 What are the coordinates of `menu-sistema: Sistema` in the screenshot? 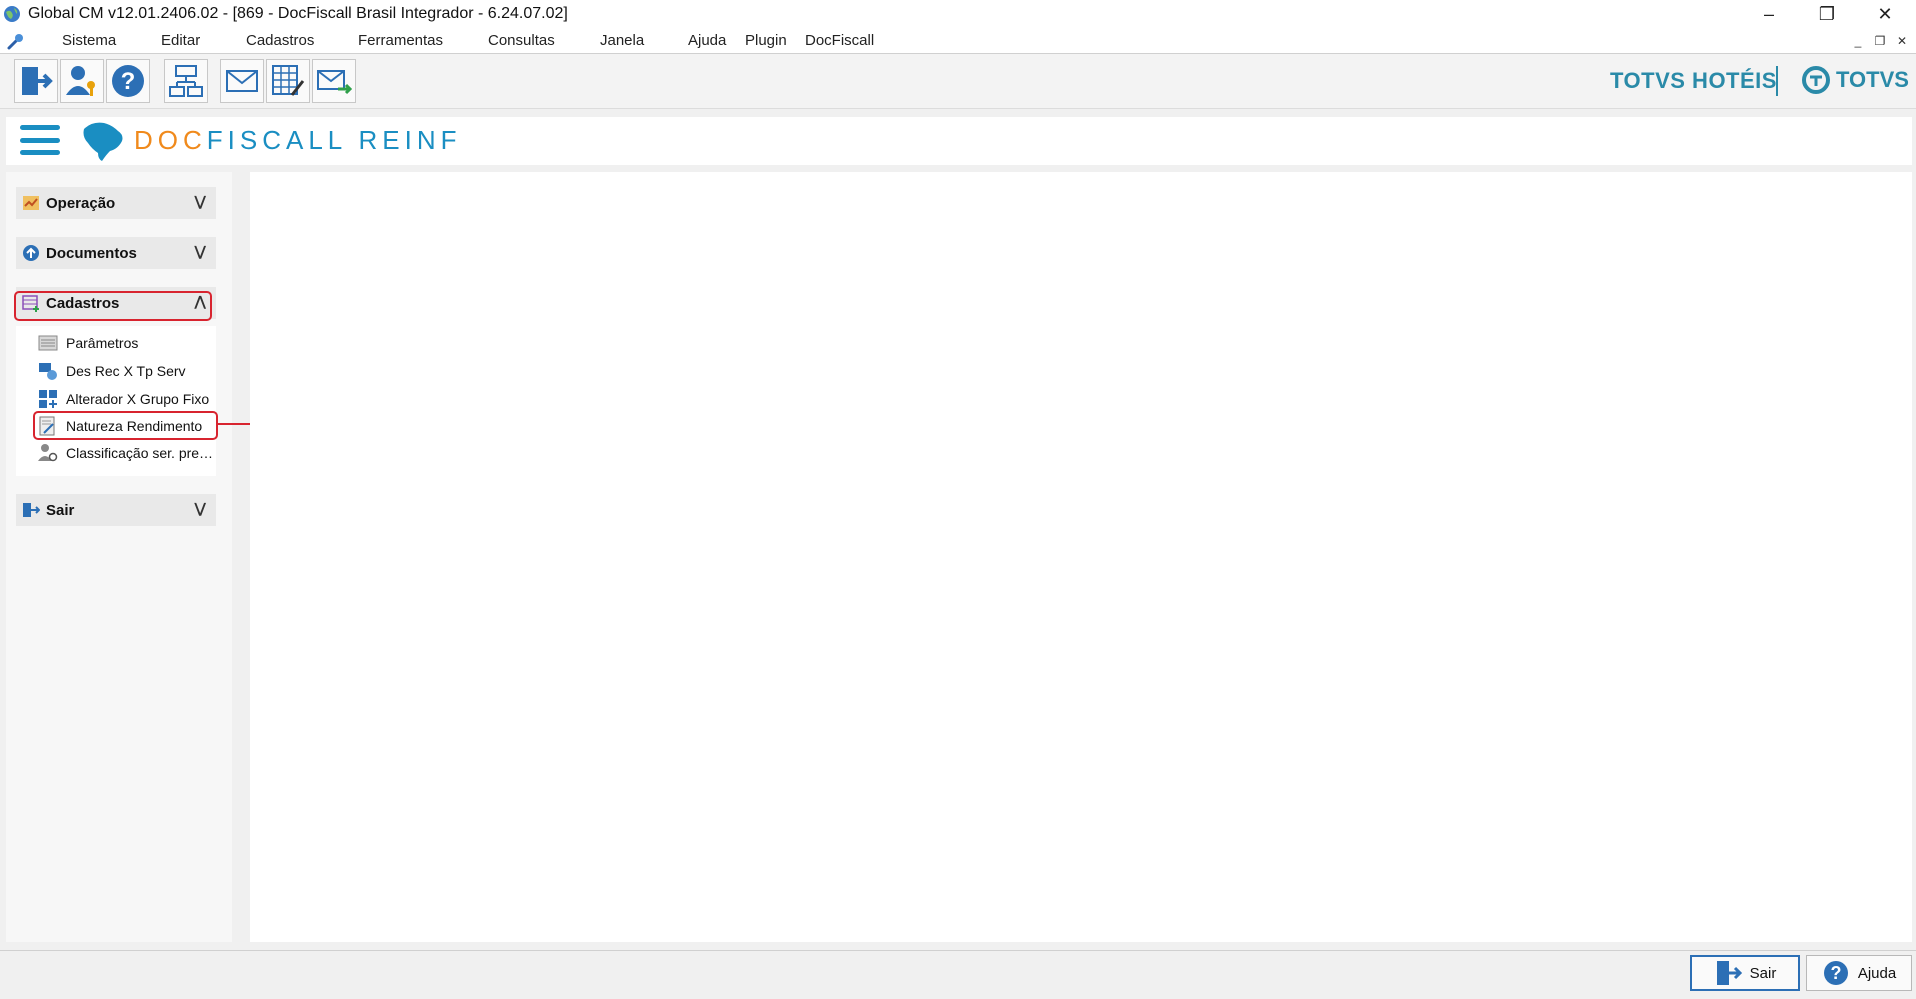 It's located at (89, 40).